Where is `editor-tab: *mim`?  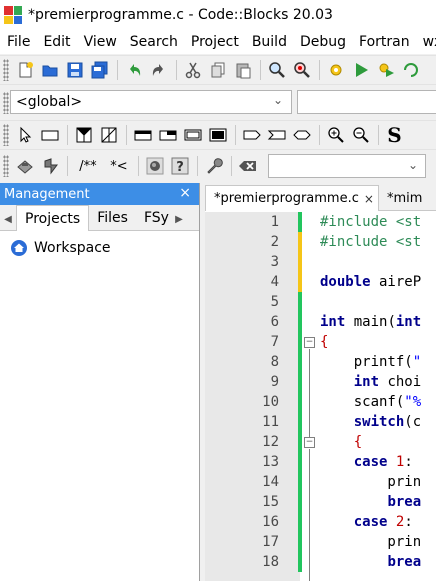 editor-tab: *mim is located at coordinates (402, 198).